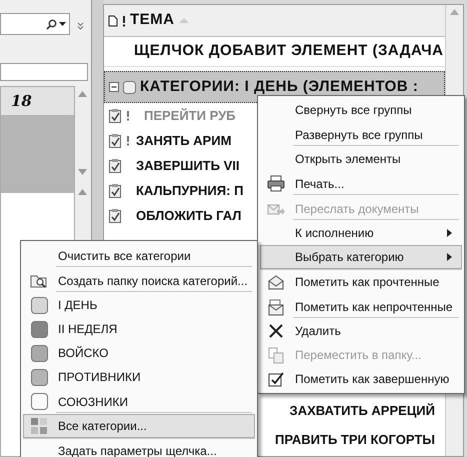 The width and height of the screenshot is (467, 457). I want to click on group-label: КАТЕГОРИИ: I ДЕНЬ (ЭЛЕМЕНТОВ :, so click(279, 86).